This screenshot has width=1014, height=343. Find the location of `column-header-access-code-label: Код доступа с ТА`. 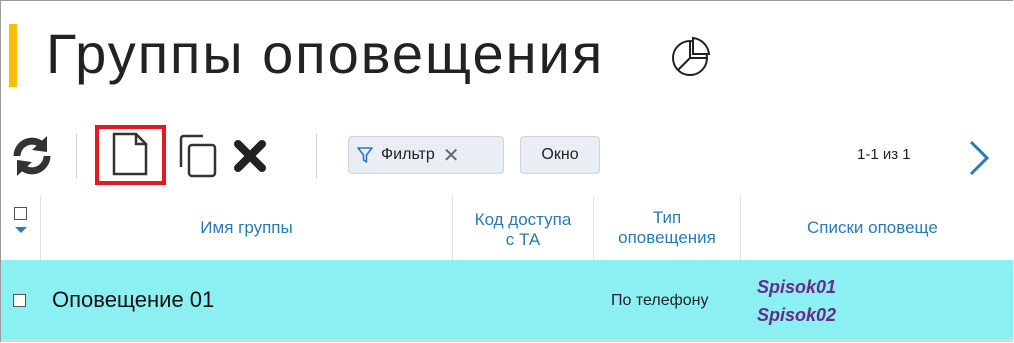

column-header-access-code-label: Код доступа с ТА is located at coordinates (523, 229).